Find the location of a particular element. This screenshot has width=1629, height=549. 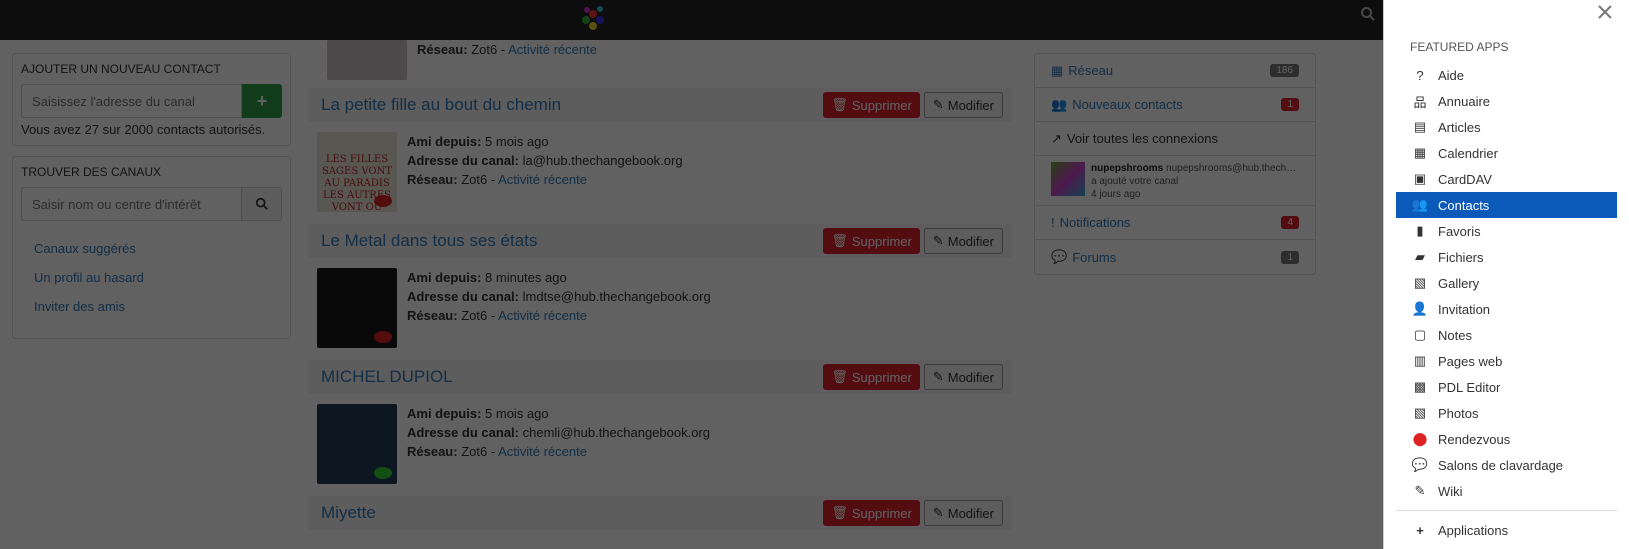

app-item-annuaire: 品 Annuaire is located at coordinates (1506, 101).